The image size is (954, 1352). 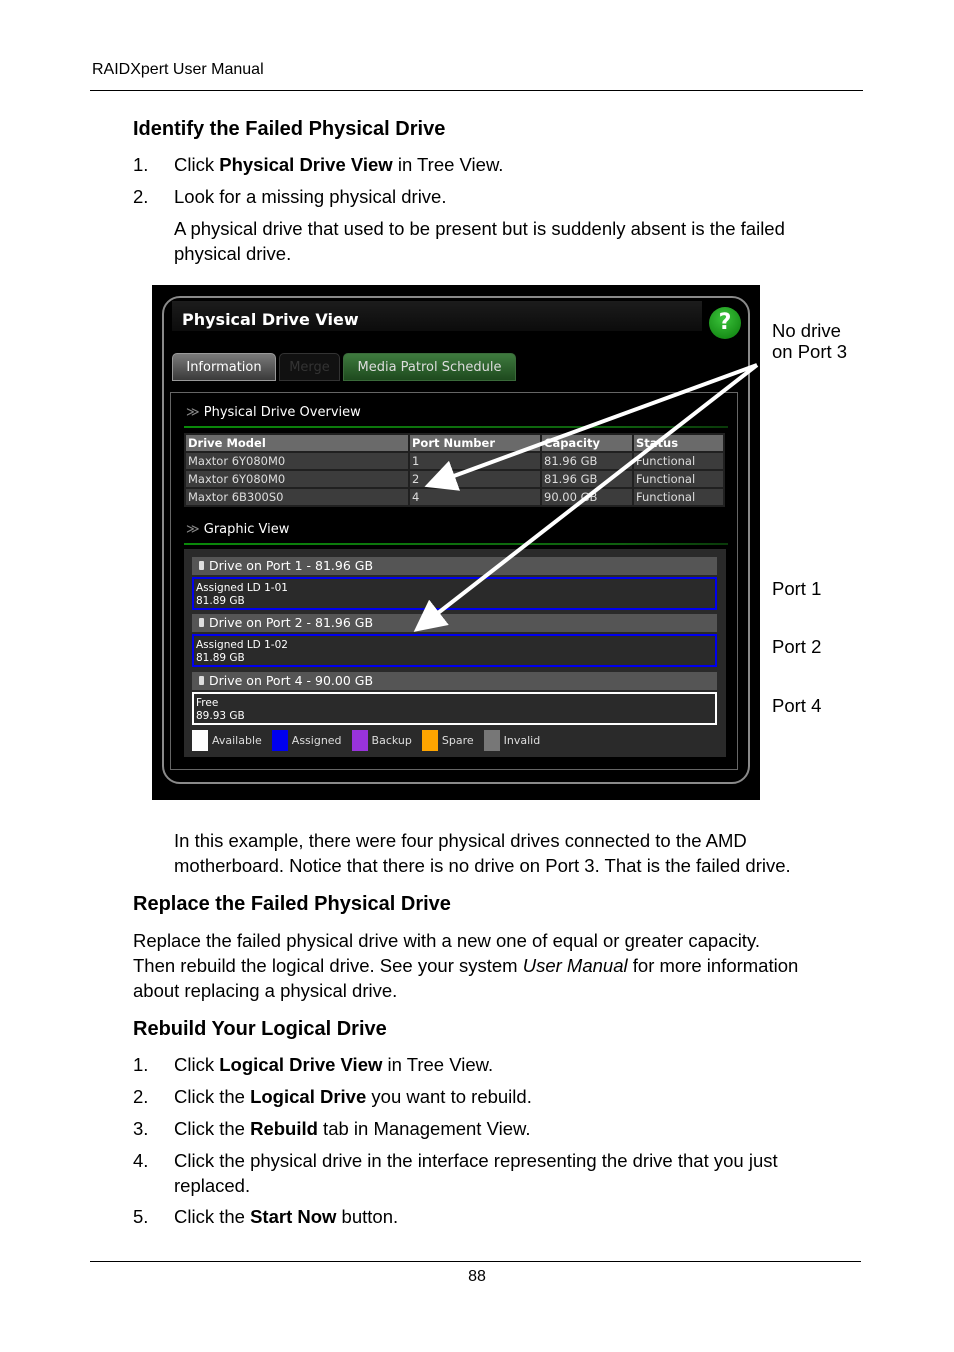 What do you see at coordinates (260, 1029) in the screenshot?
I see `heading-rebuild: Rebuild Your Logical Drive` at bounding box center [260, 1029].